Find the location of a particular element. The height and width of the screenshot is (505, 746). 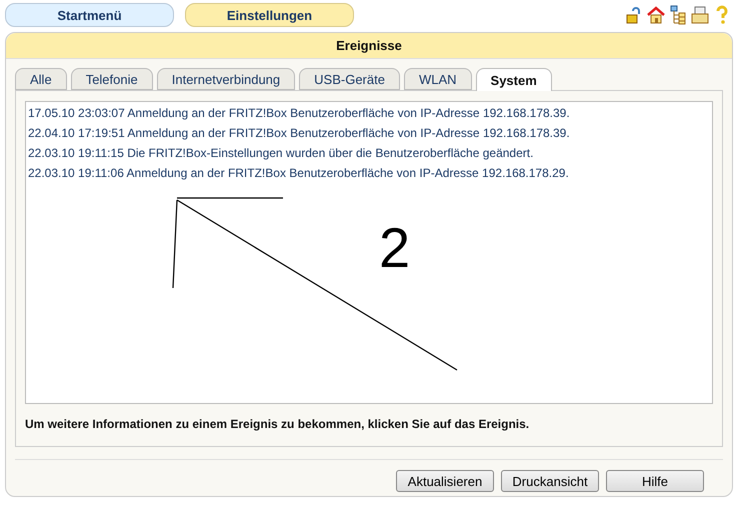

event-entry: 17.05.10 23:03:07 Anmeldung an der FRITZ!Box Benutzeroberfläche von IP-Adresse 192.168.178.39. is located at coordinates (370, 113).